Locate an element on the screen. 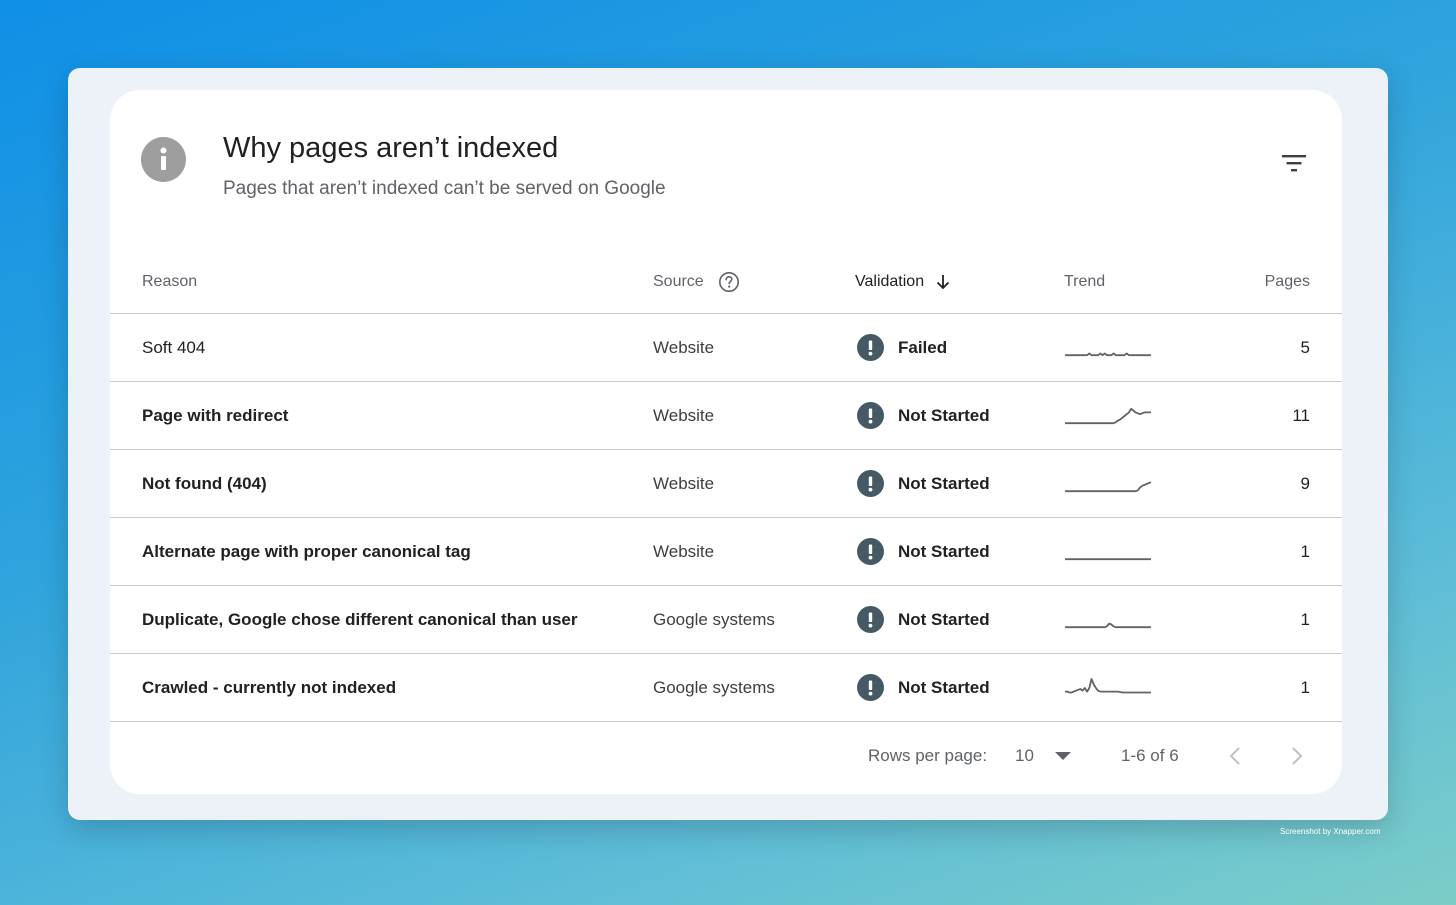  reason-cell: Page with redirect is located at coordinates (215, 415).